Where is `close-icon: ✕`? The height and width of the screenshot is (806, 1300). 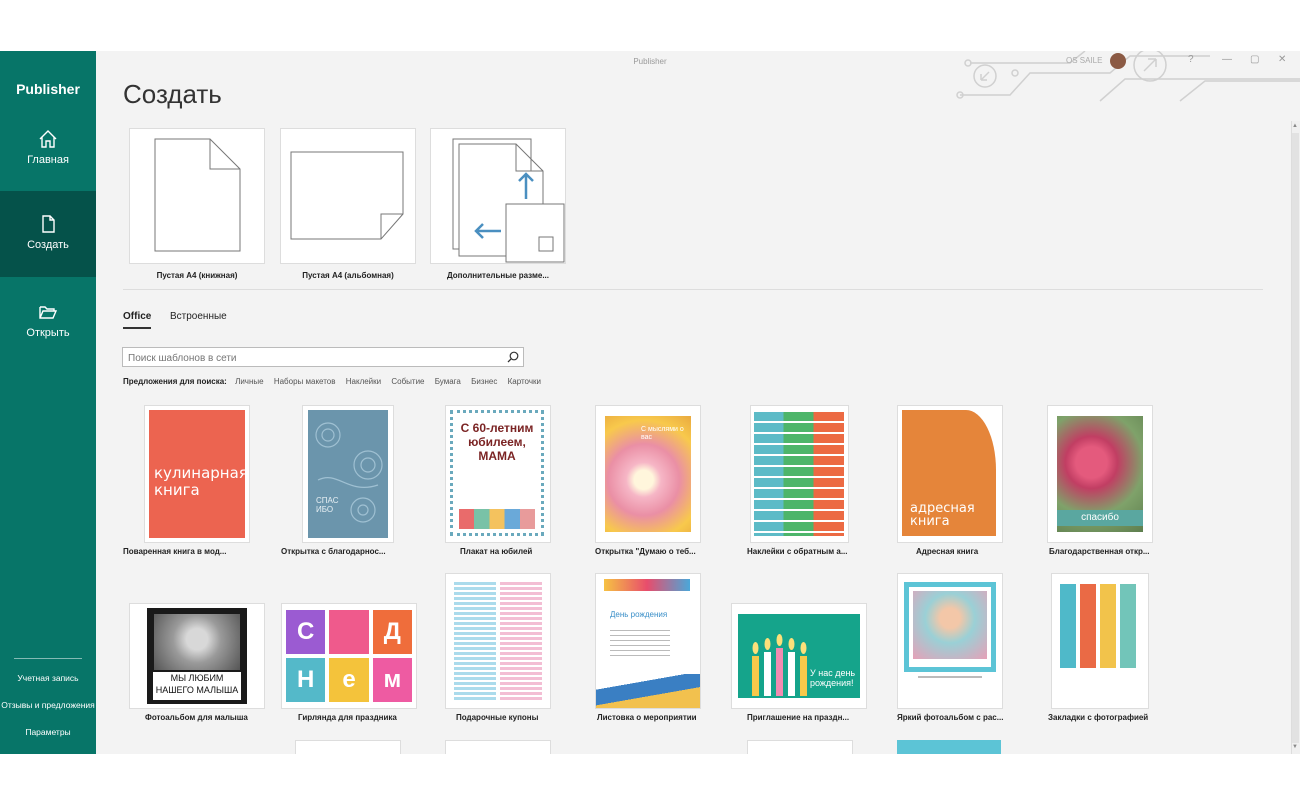
close-icon: ✕ is located at coordinates (1282, 59).